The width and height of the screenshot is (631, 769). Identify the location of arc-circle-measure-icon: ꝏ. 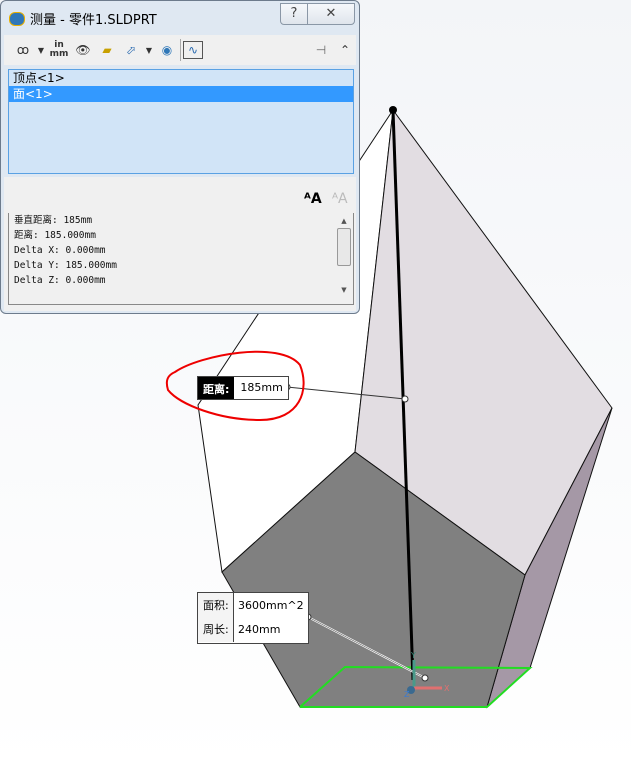
(23, 50).